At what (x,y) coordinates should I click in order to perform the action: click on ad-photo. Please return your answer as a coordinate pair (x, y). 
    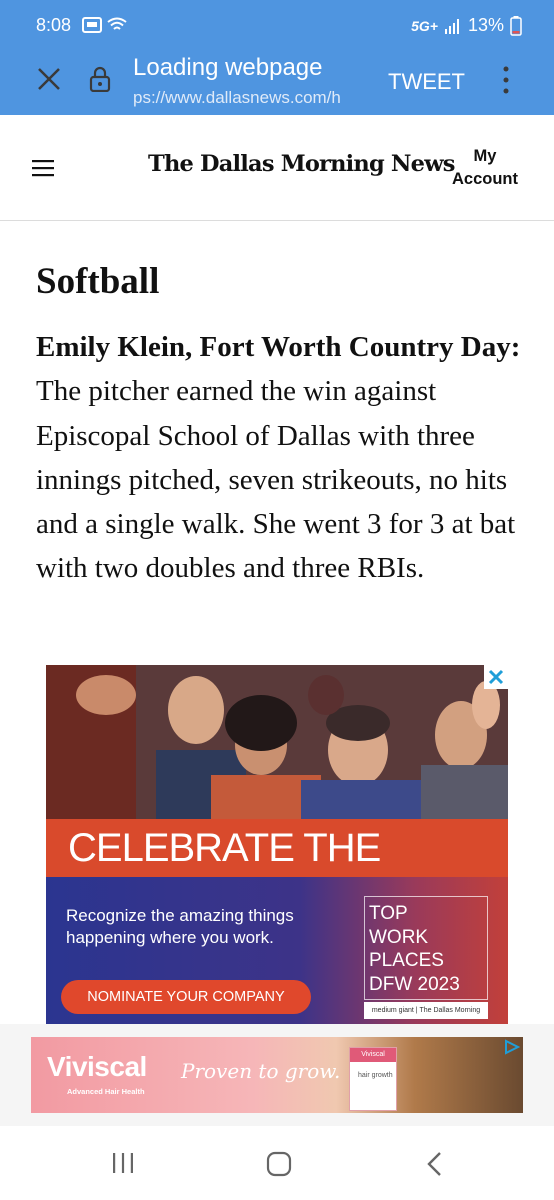
    Looking at the image, I should click on (277, 742).